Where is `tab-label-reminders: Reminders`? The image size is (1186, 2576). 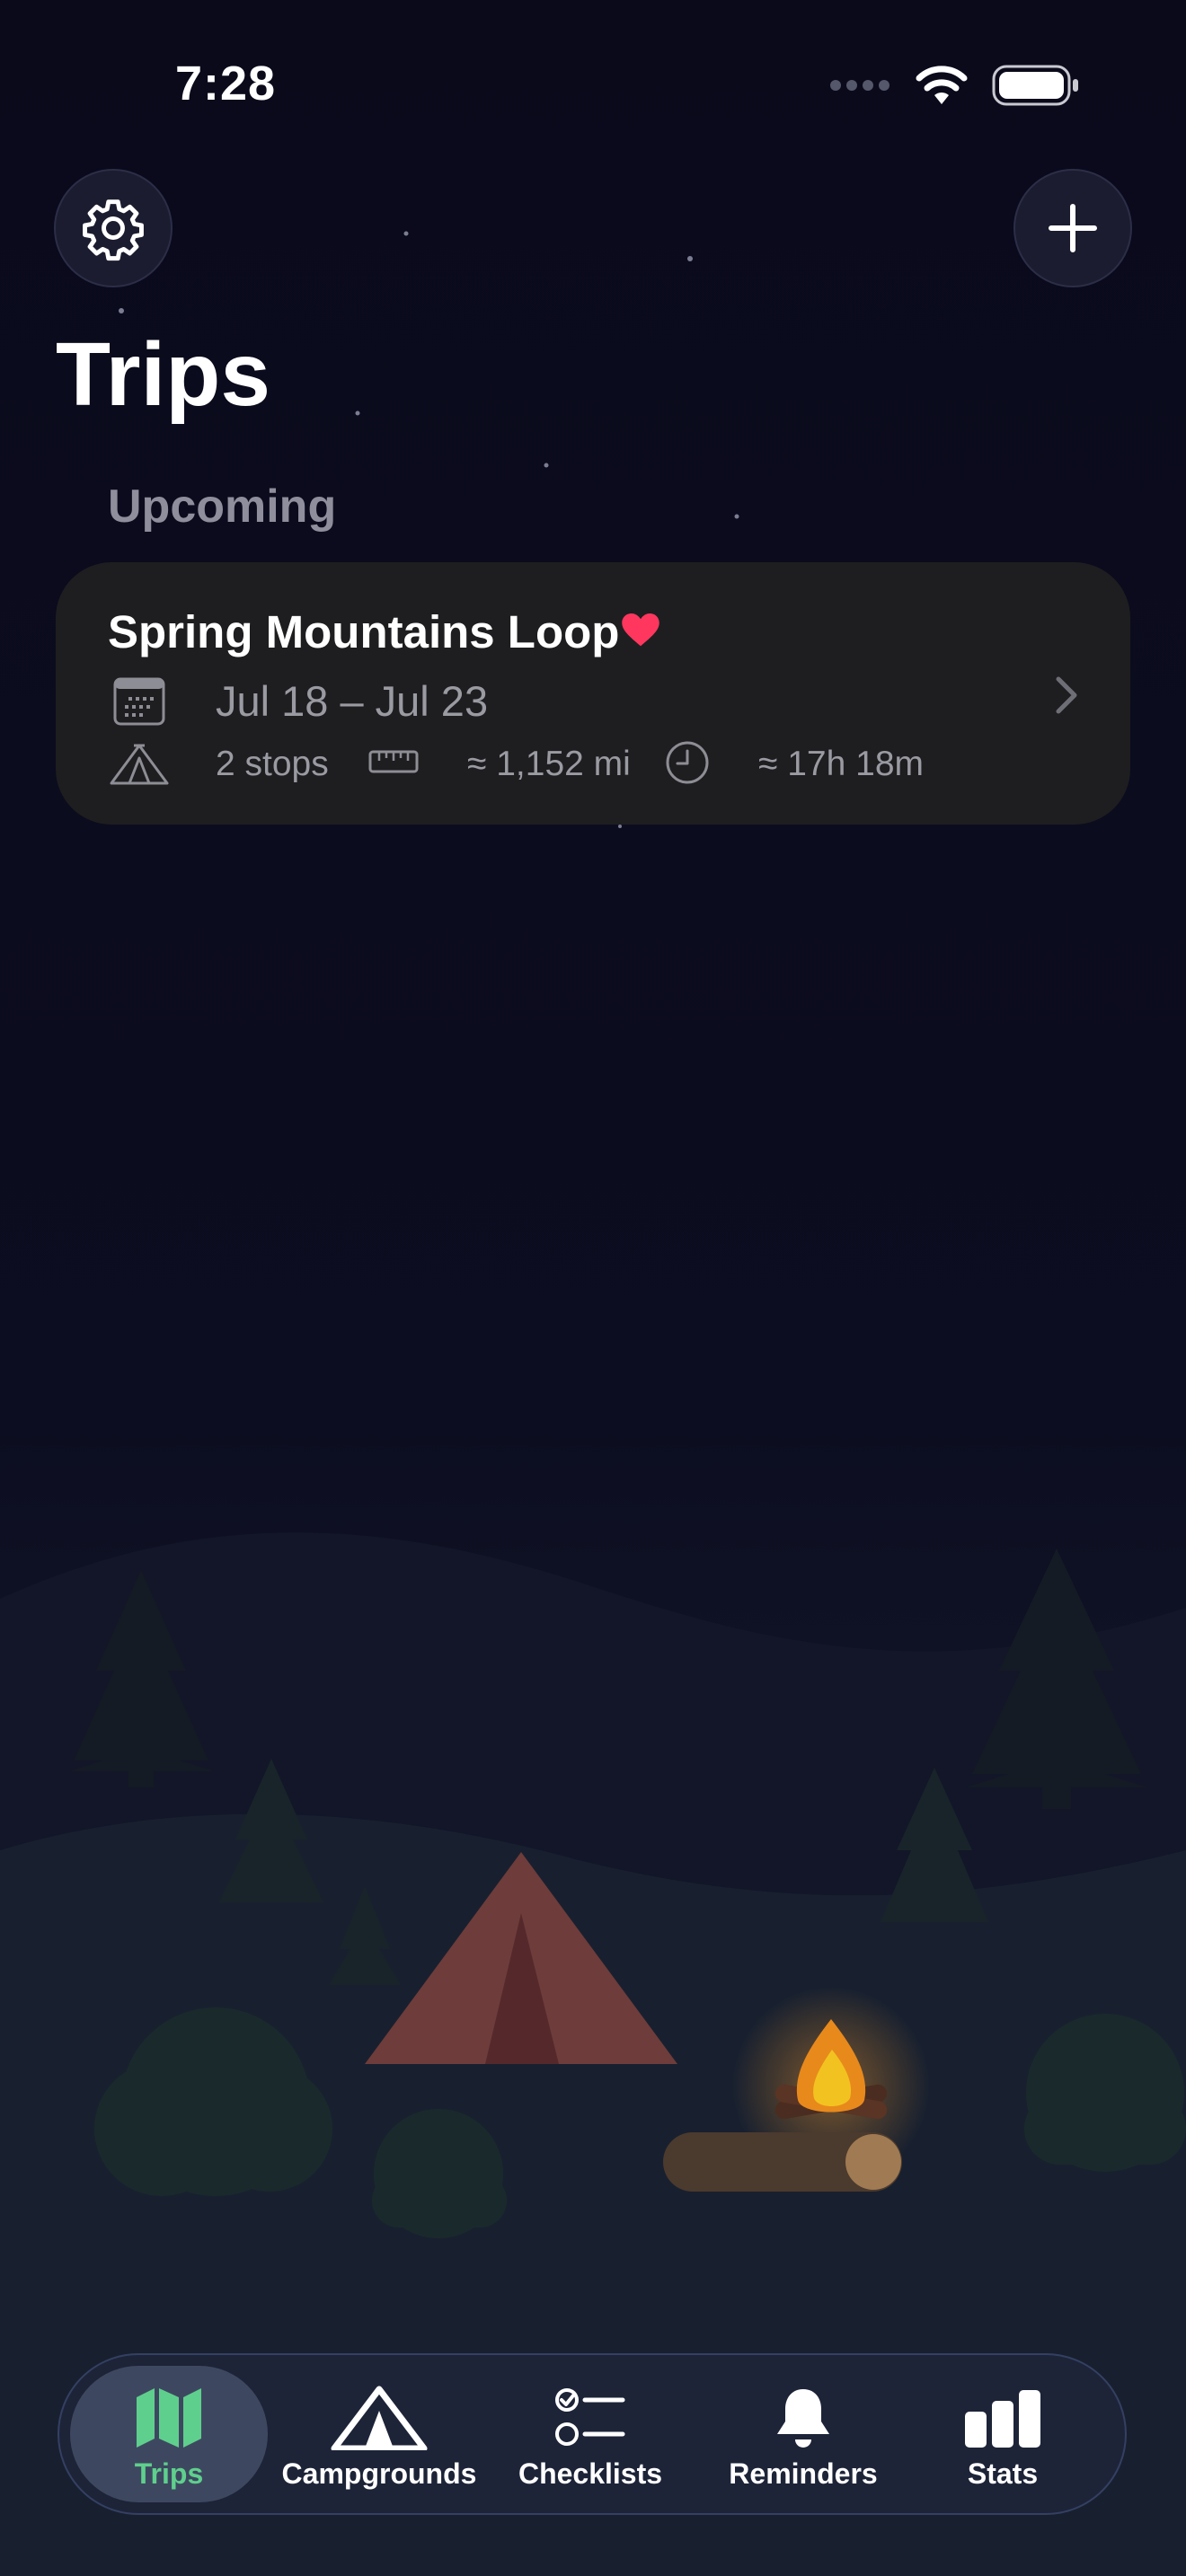 tab-label-reminders: Reminders is located at coordinates (803, 2473).